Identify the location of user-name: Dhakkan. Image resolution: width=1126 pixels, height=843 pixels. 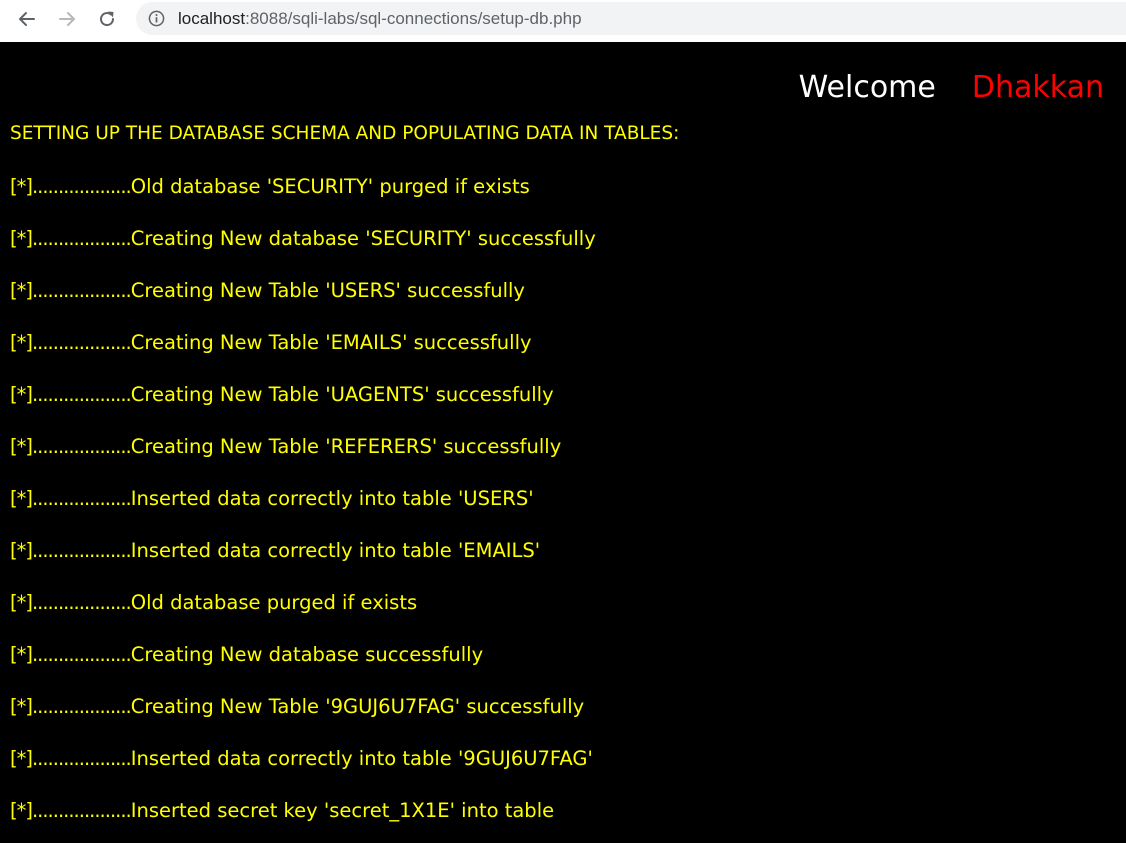
(1037, 87).